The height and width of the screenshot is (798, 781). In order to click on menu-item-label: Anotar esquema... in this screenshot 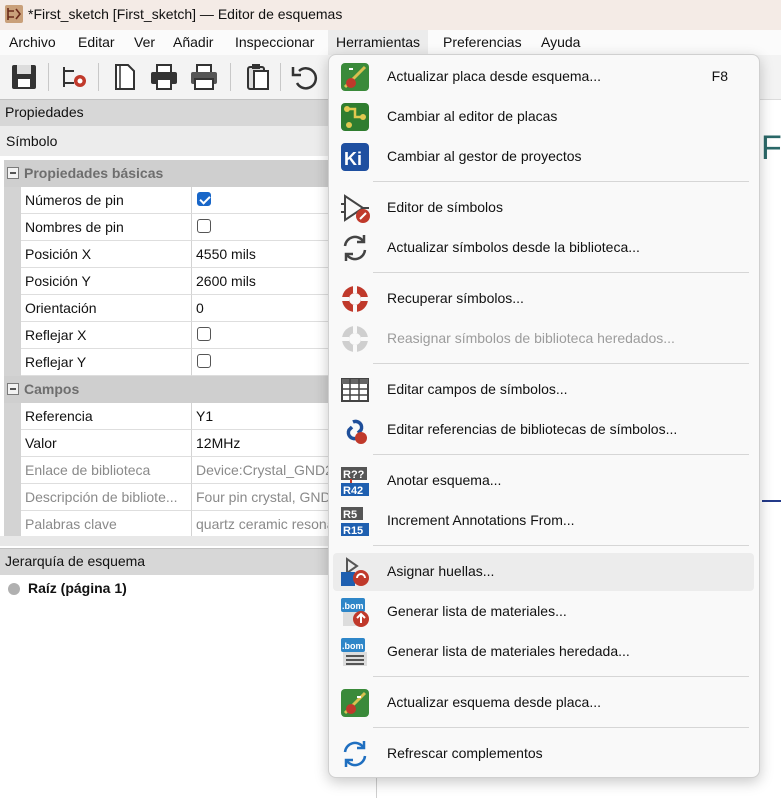, I will do `click(444, 480)`.